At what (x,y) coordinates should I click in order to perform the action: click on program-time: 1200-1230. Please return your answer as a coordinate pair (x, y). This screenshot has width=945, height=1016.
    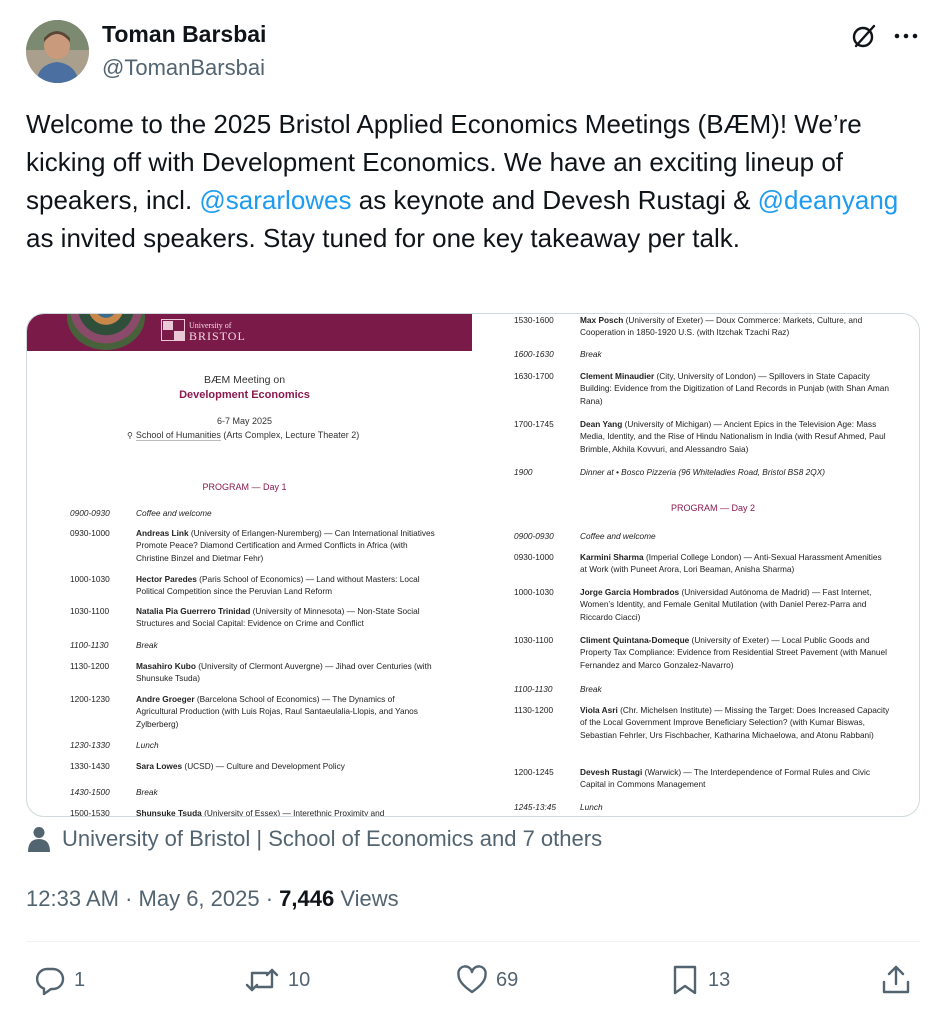
    Looking at the image, I should click on (90, 699).